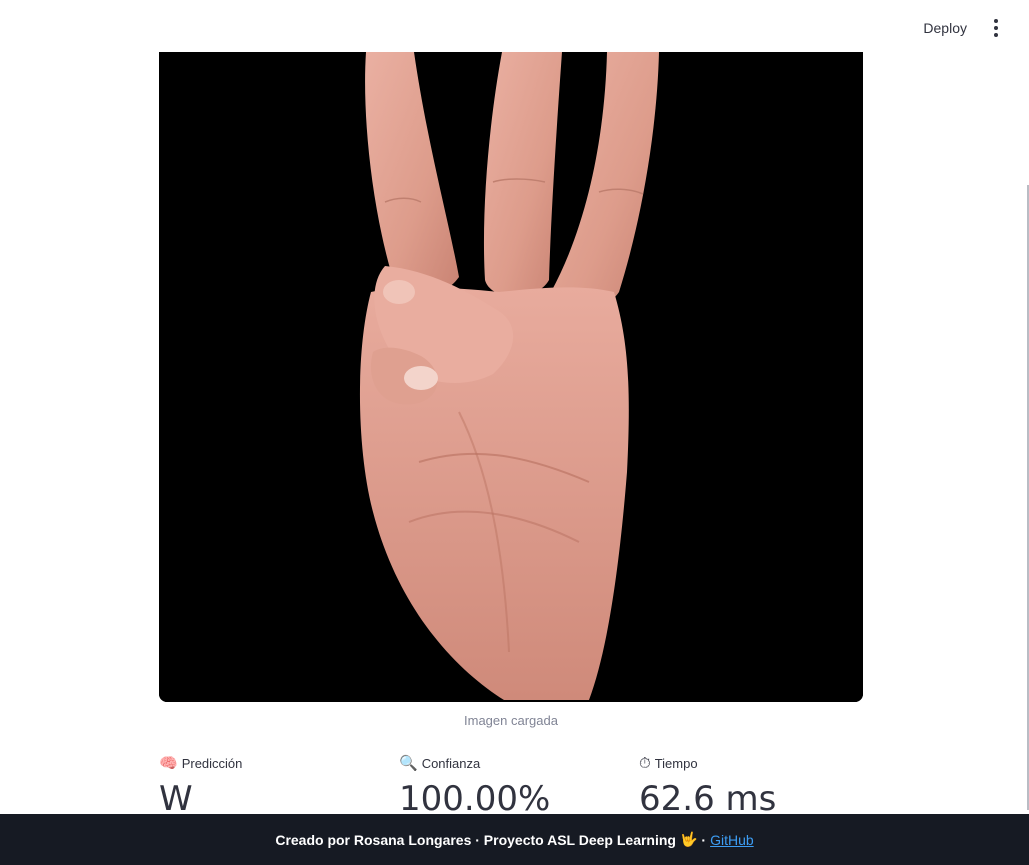 This screenshot has width=1029, height=865. I want to click on metric-label: Tiempo, so click(676, 763).